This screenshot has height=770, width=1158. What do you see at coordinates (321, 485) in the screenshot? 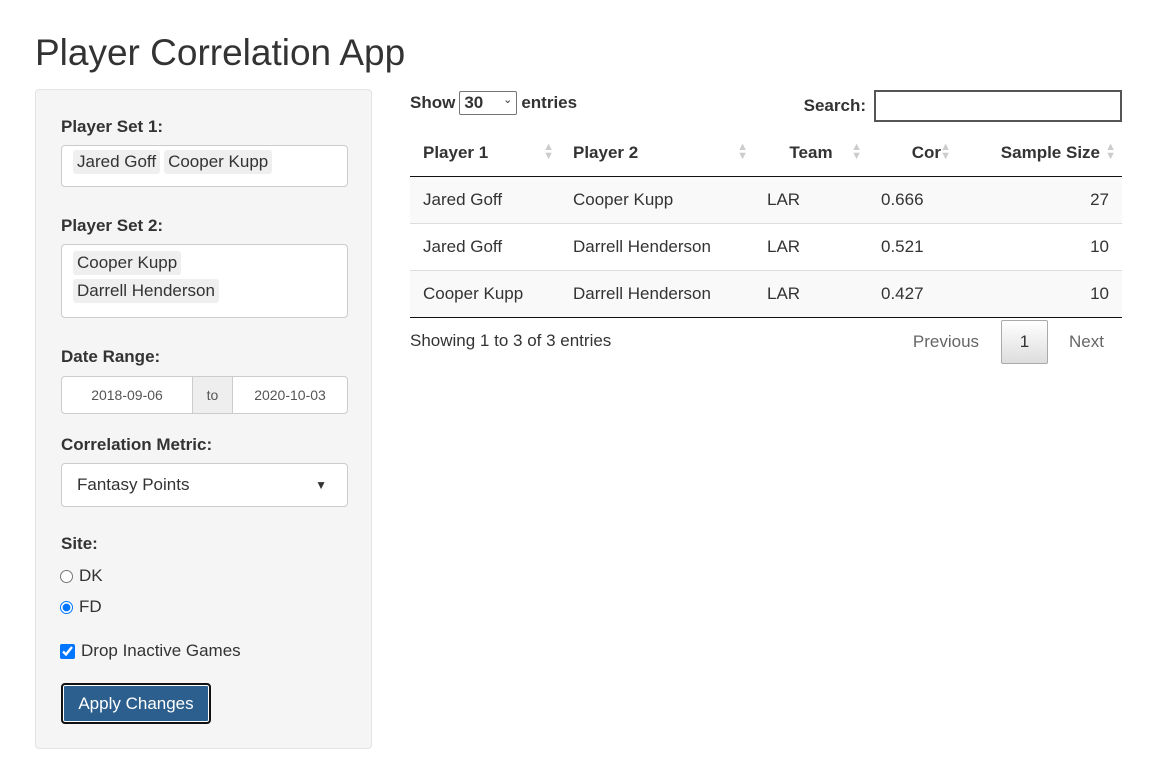
I see `caret-down-icon: ▼` at bounding box center [321, 485].